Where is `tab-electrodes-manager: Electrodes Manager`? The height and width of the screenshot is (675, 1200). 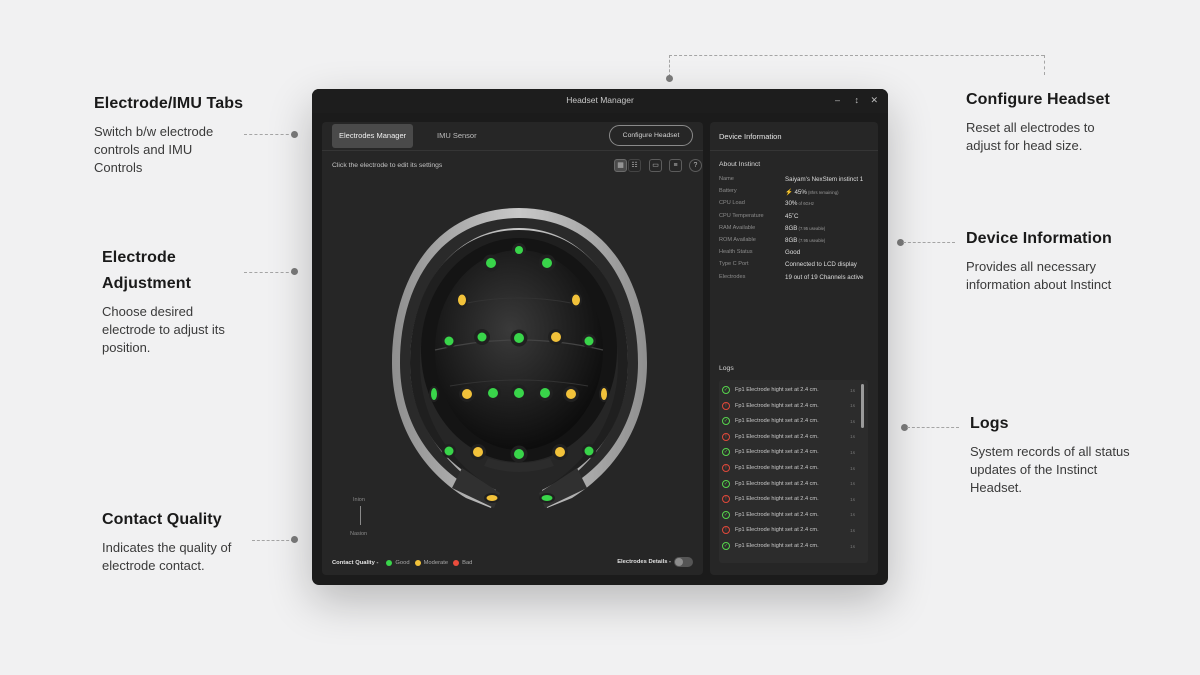
tab-electrodes-manager: Electrodes Manager is located at coordinates (373, 136).